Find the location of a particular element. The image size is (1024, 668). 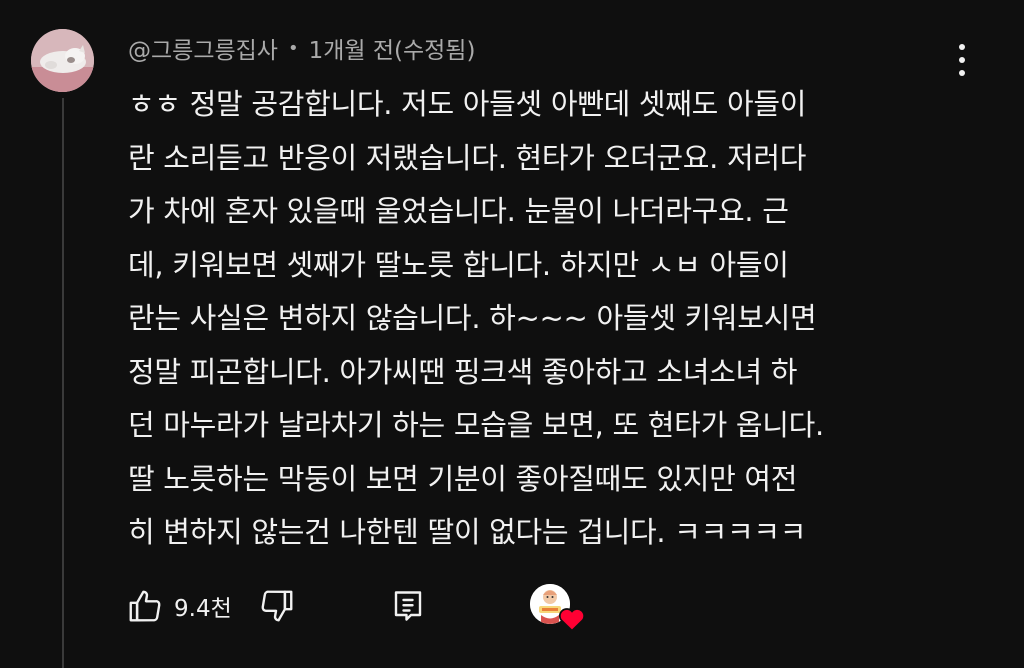

like-button is located at coordinates (145, 606).